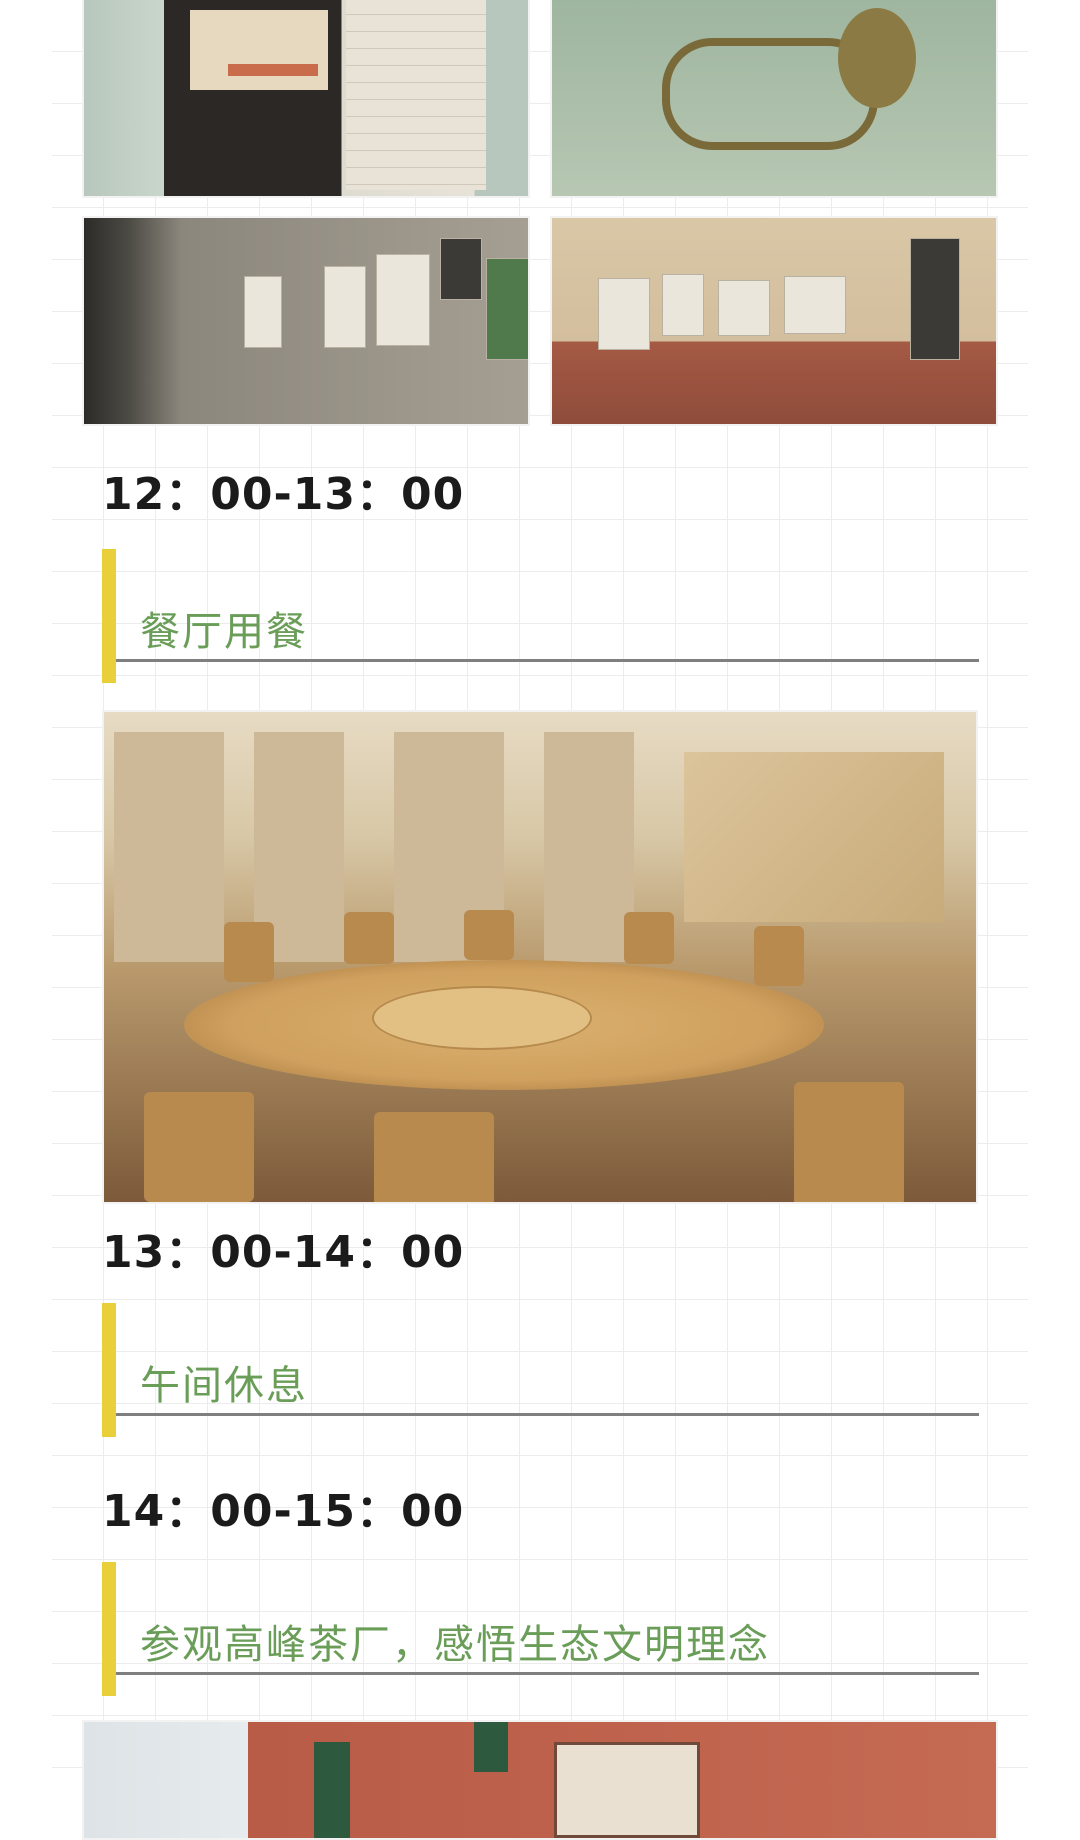  I want to click on historic-letter-photo, so click(306, 99).